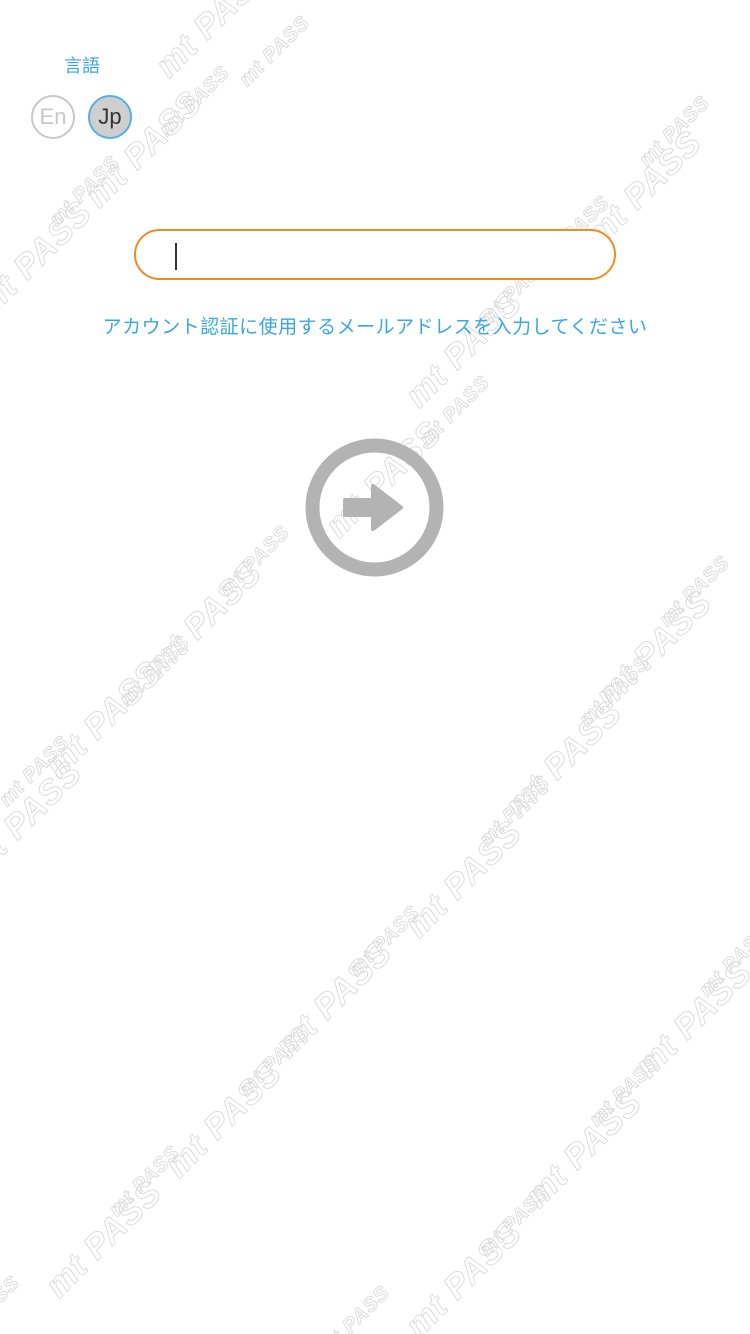 The width and height of the screenshot is (750, 1334). I want to click on language-jp-button: Jp, so click(110, 117).